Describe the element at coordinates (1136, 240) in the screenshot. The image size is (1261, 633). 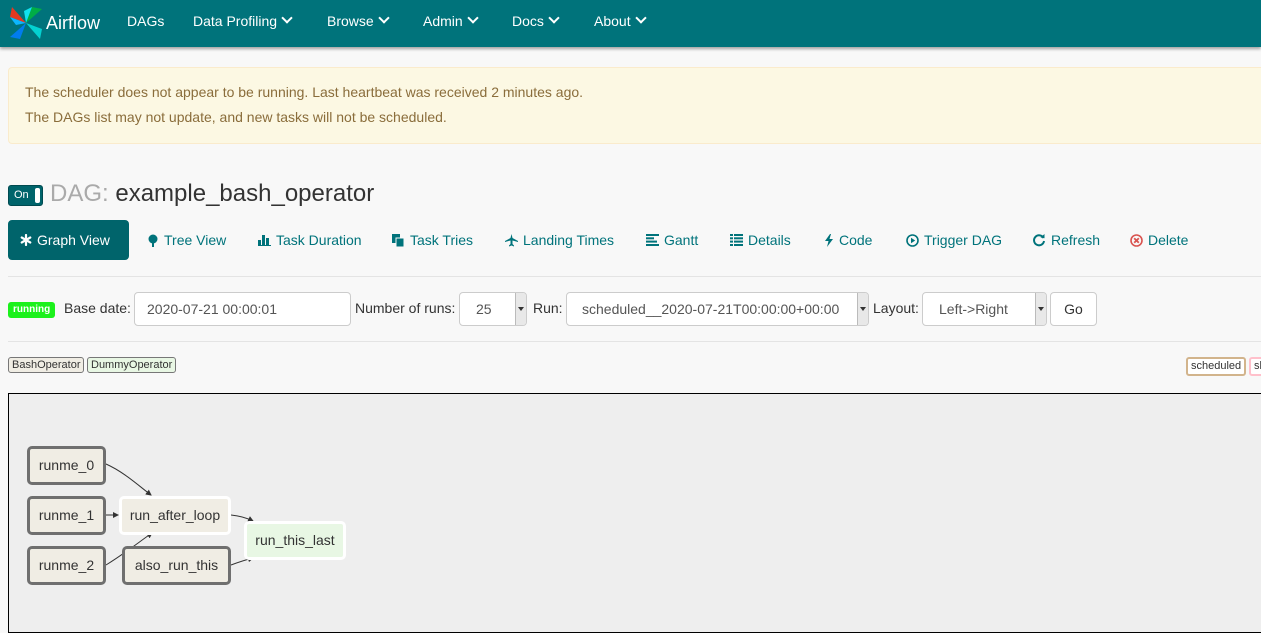
I see `remove-circle-icon` at that location.